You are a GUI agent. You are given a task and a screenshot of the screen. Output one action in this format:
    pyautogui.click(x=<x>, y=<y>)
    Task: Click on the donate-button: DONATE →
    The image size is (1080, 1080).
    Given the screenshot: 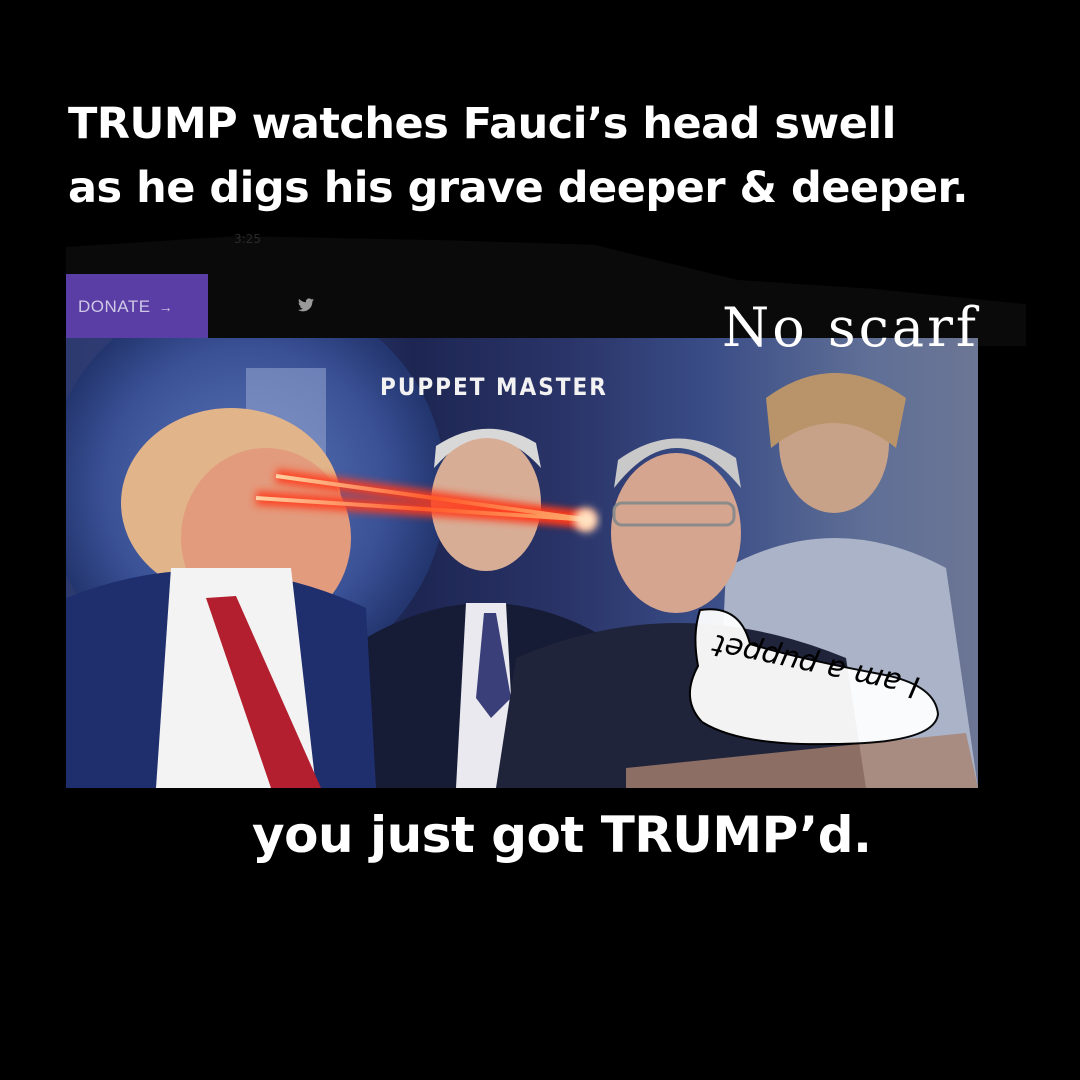 What is the action you would take?
    pyautogui.click(x=137, y=307)
    